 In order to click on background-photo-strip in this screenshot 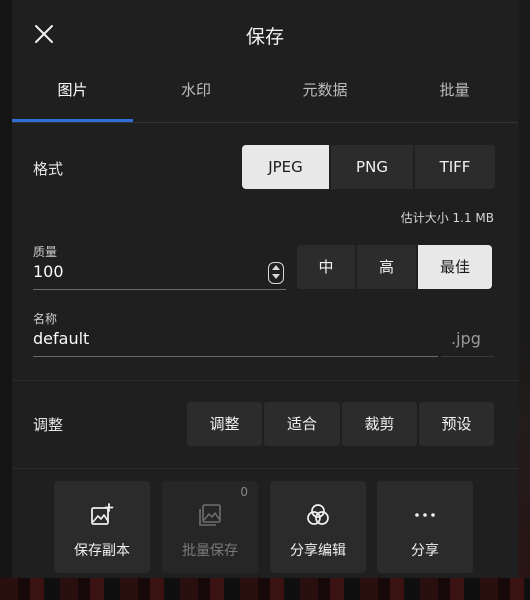, I will do `click(265, 589)`.